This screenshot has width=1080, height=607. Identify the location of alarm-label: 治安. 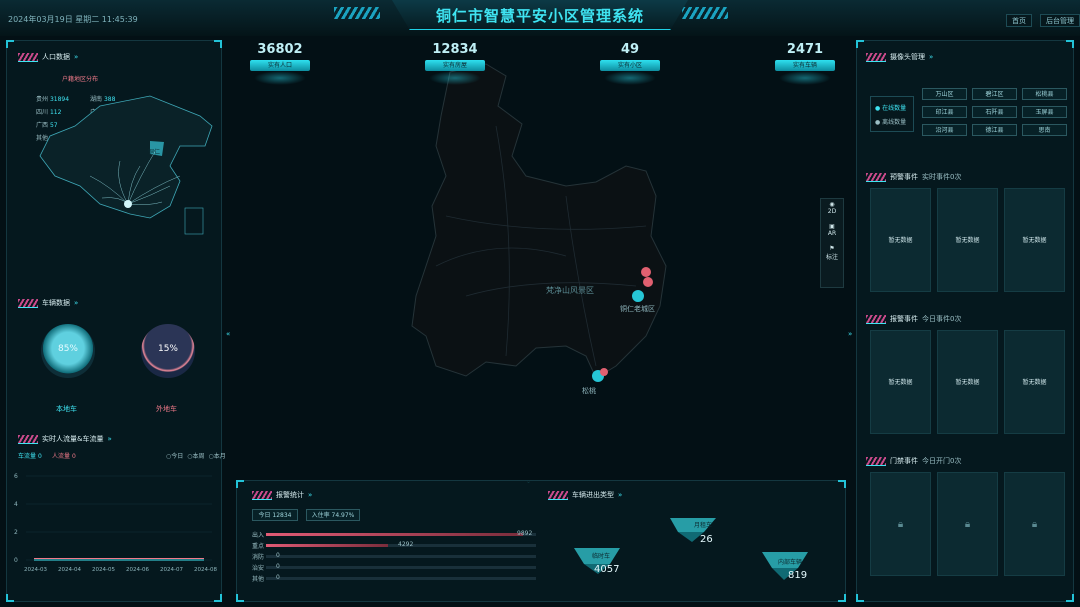
(258, 568).